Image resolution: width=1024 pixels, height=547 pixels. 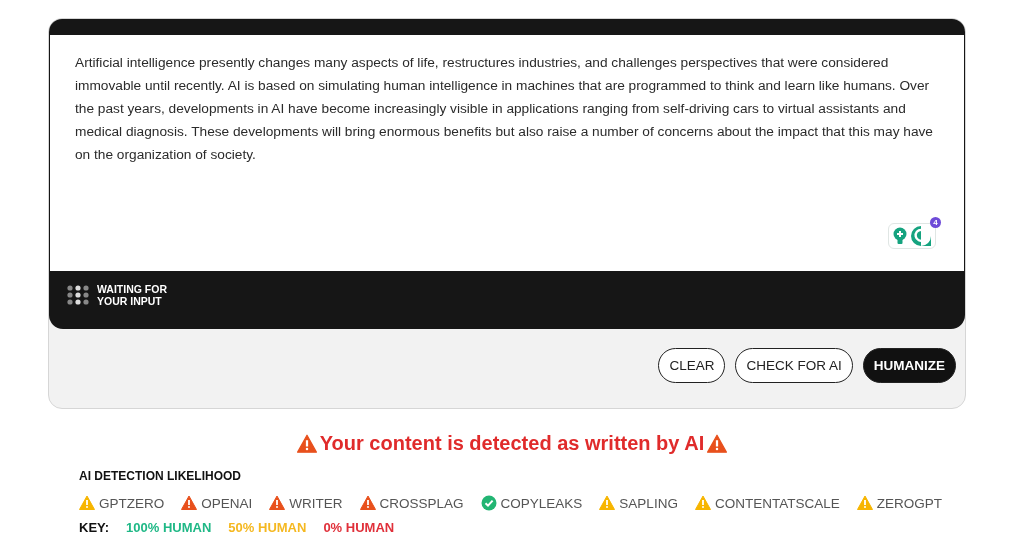 I want to click on action-button: CHECK FOR AI, so click(x=794, y=365).